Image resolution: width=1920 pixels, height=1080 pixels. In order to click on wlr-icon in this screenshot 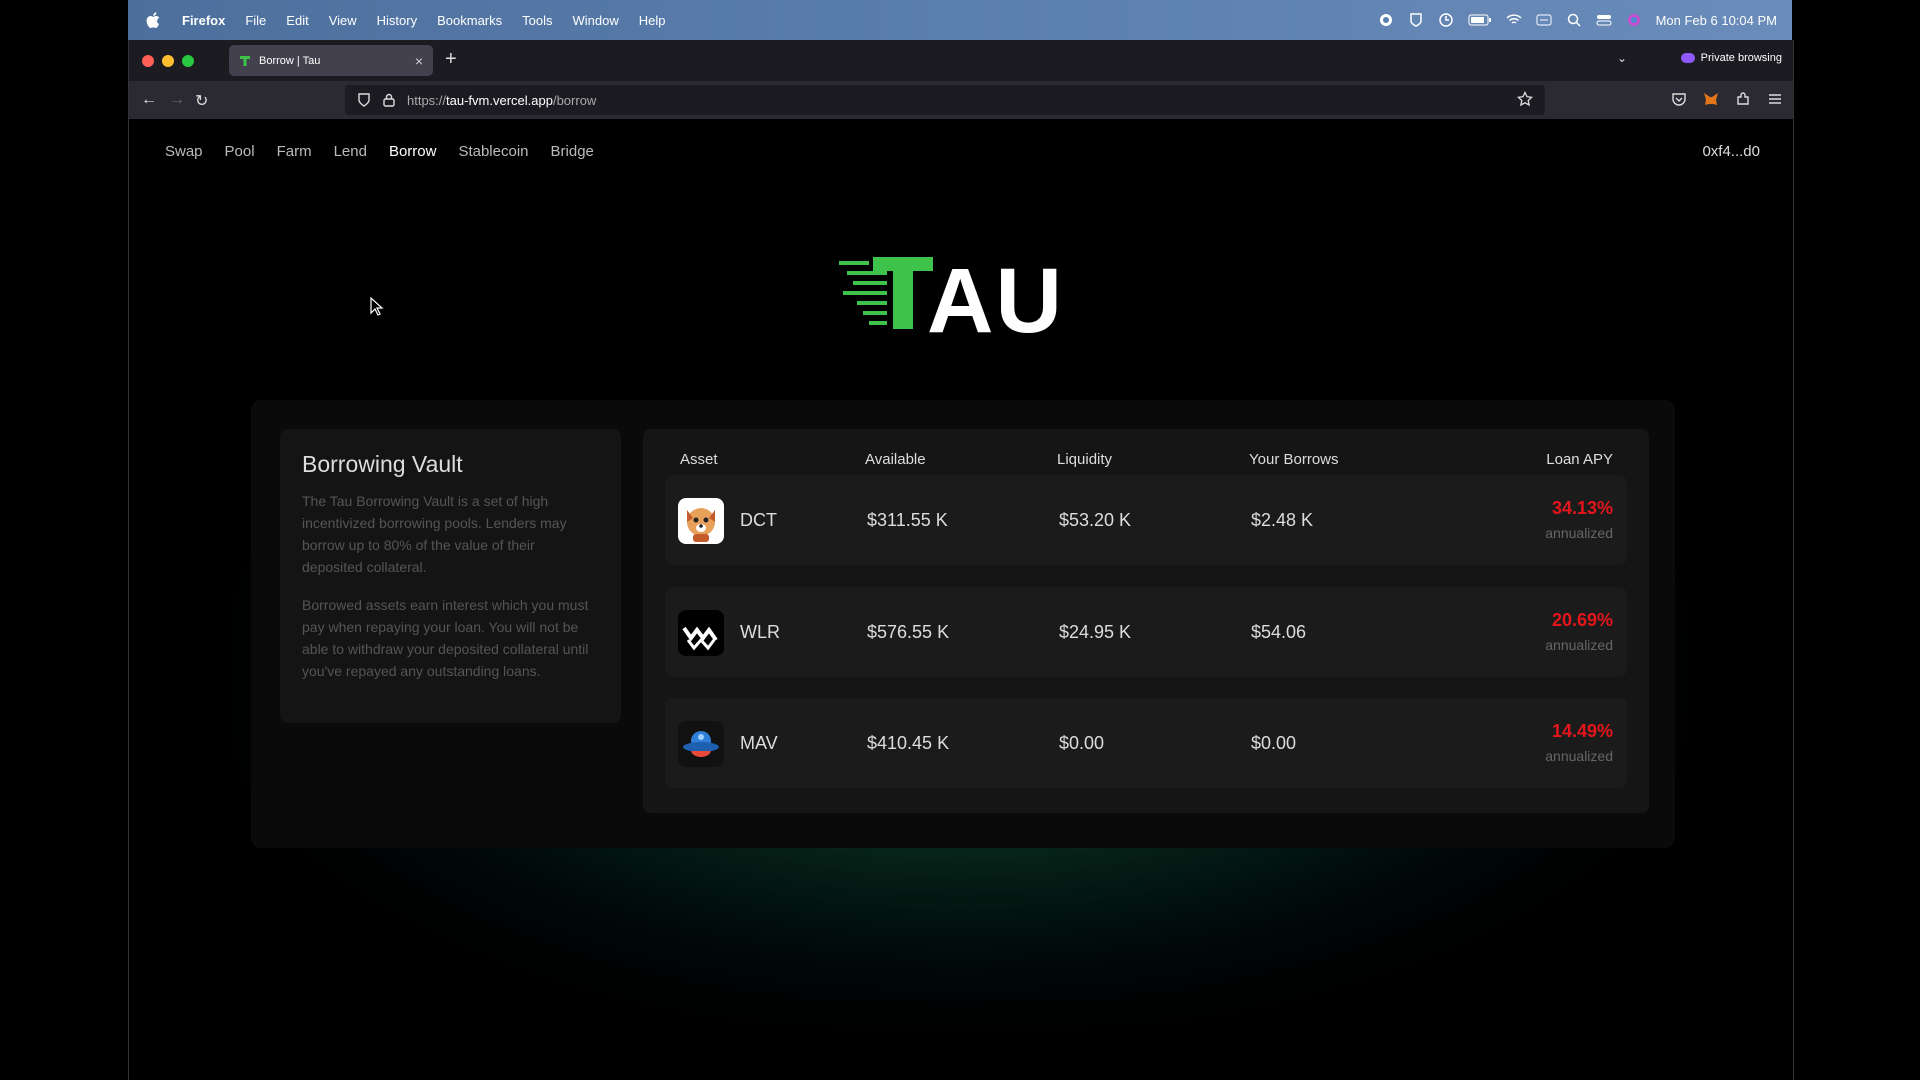, I will do `click(701, 633)`.